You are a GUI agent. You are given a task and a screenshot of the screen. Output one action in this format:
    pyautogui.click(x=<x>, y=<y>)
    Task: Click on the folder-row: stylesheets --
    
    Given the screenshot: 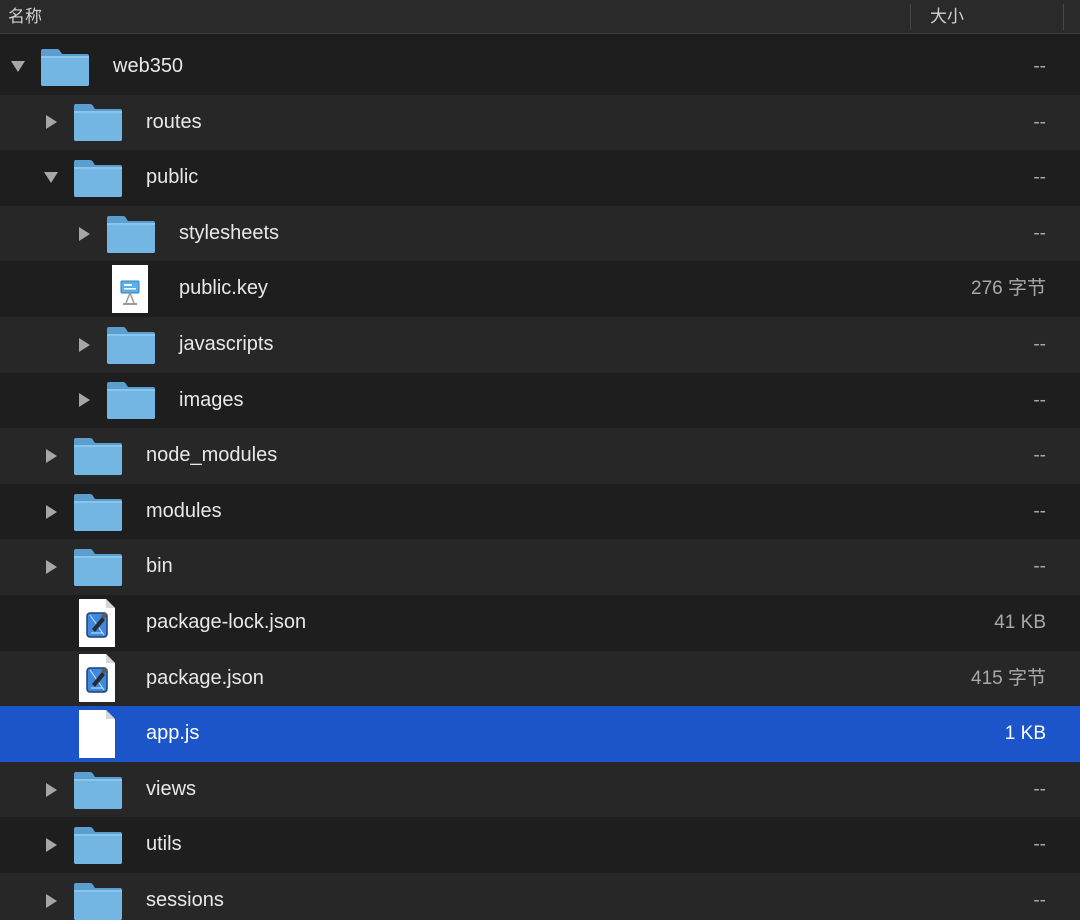 What is the action you would take?
    pyautogui.click(x=540, y=233)
    